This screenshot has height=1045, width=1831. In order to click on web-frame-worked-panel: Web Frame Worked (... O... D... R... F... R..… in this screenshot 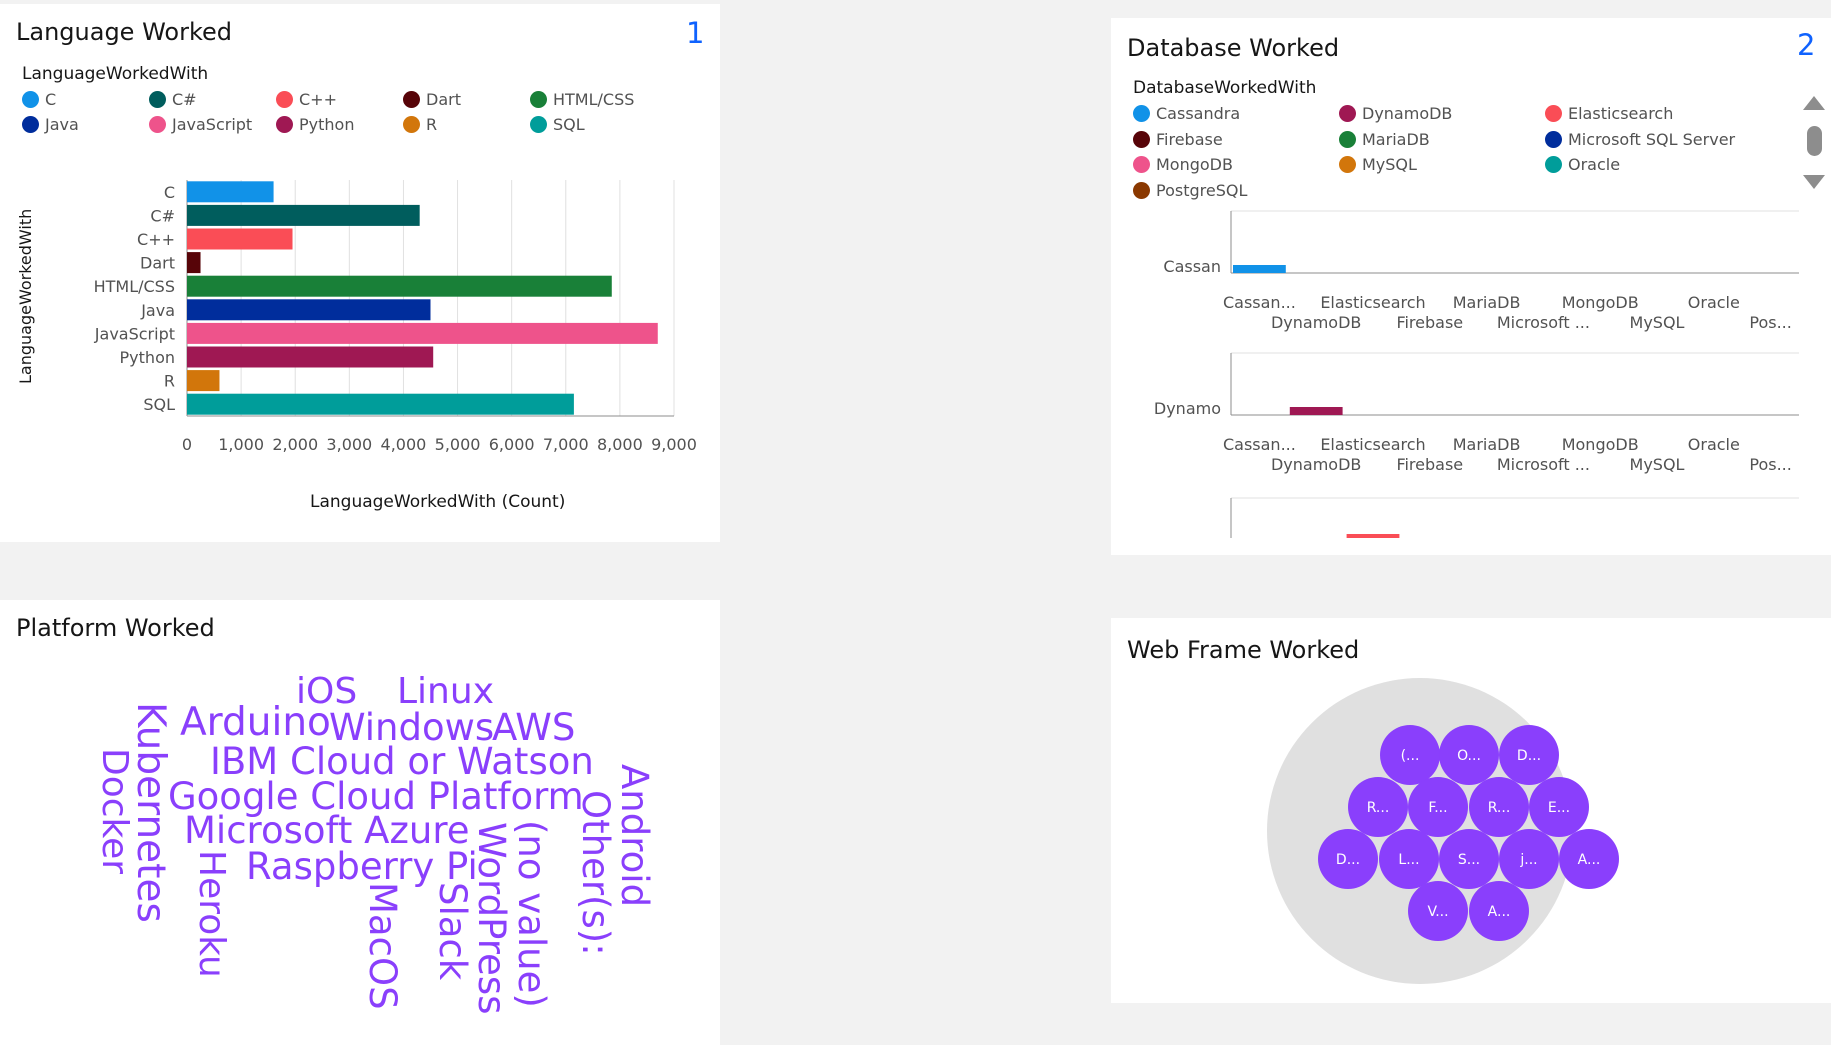, I will do `click(1471, 810)`.